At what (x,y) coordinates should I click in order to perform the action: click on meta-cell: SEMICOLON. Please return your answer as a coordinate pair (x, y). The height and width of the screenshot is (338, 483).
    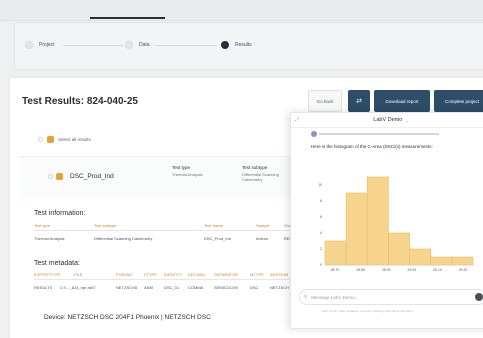
    Looking at the image, I should click on (226, 287).